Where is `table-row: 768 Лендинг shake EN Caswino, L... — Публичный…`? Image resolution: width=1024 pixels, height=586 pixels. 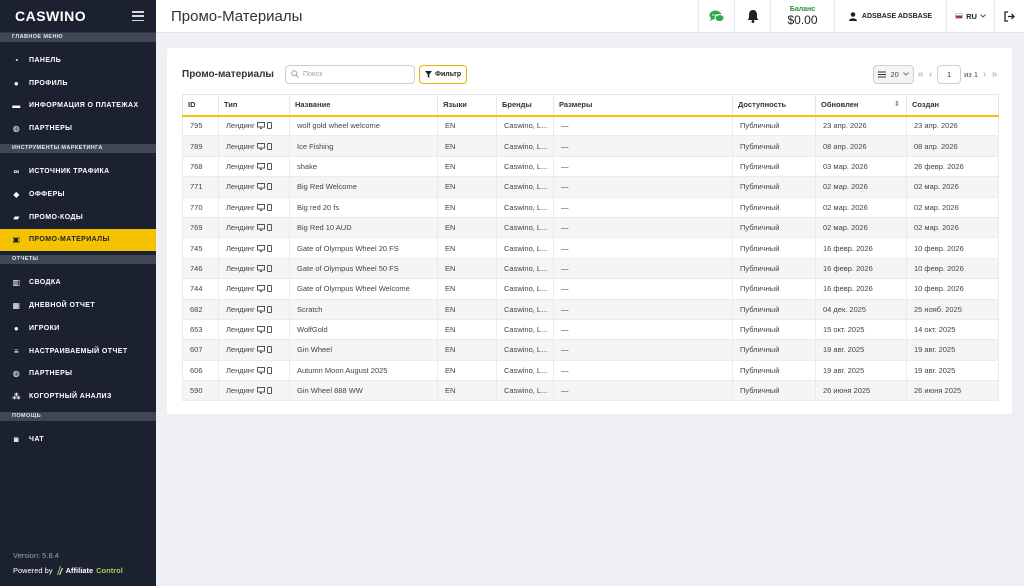 table-row: 768 Лендинг shake EN Caswino, L... — Публичный… is located at coordinates (590, 166).